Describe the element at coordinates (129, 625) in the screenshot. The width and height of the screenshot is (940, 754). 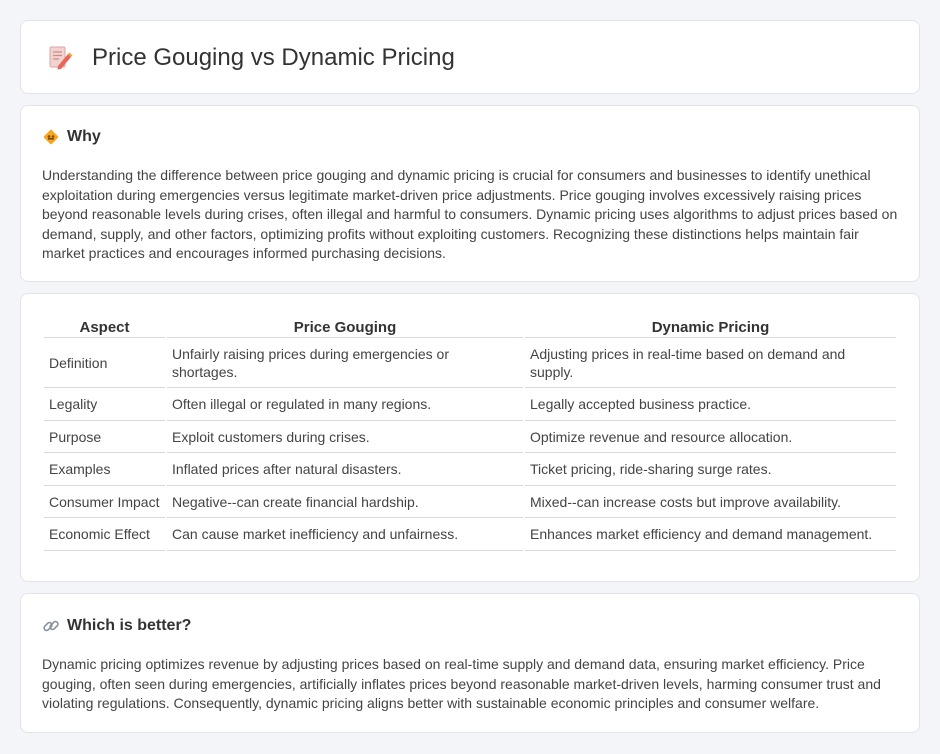
I see `better-heading: Which is better?` at that location.